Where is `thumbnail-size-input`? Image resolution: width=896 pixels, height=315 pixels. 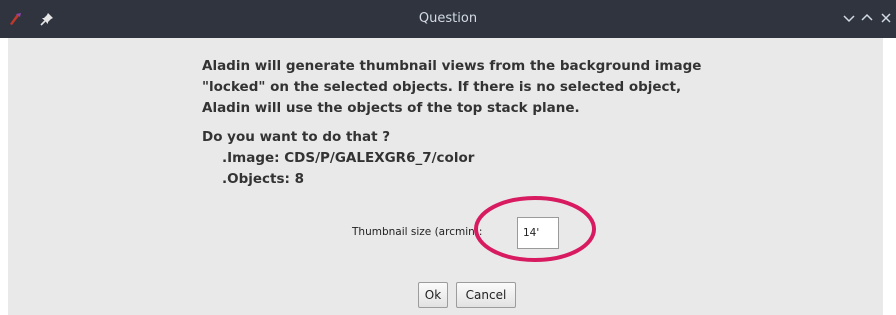 thumbnail-size-input is located at coordinates (538, 233).